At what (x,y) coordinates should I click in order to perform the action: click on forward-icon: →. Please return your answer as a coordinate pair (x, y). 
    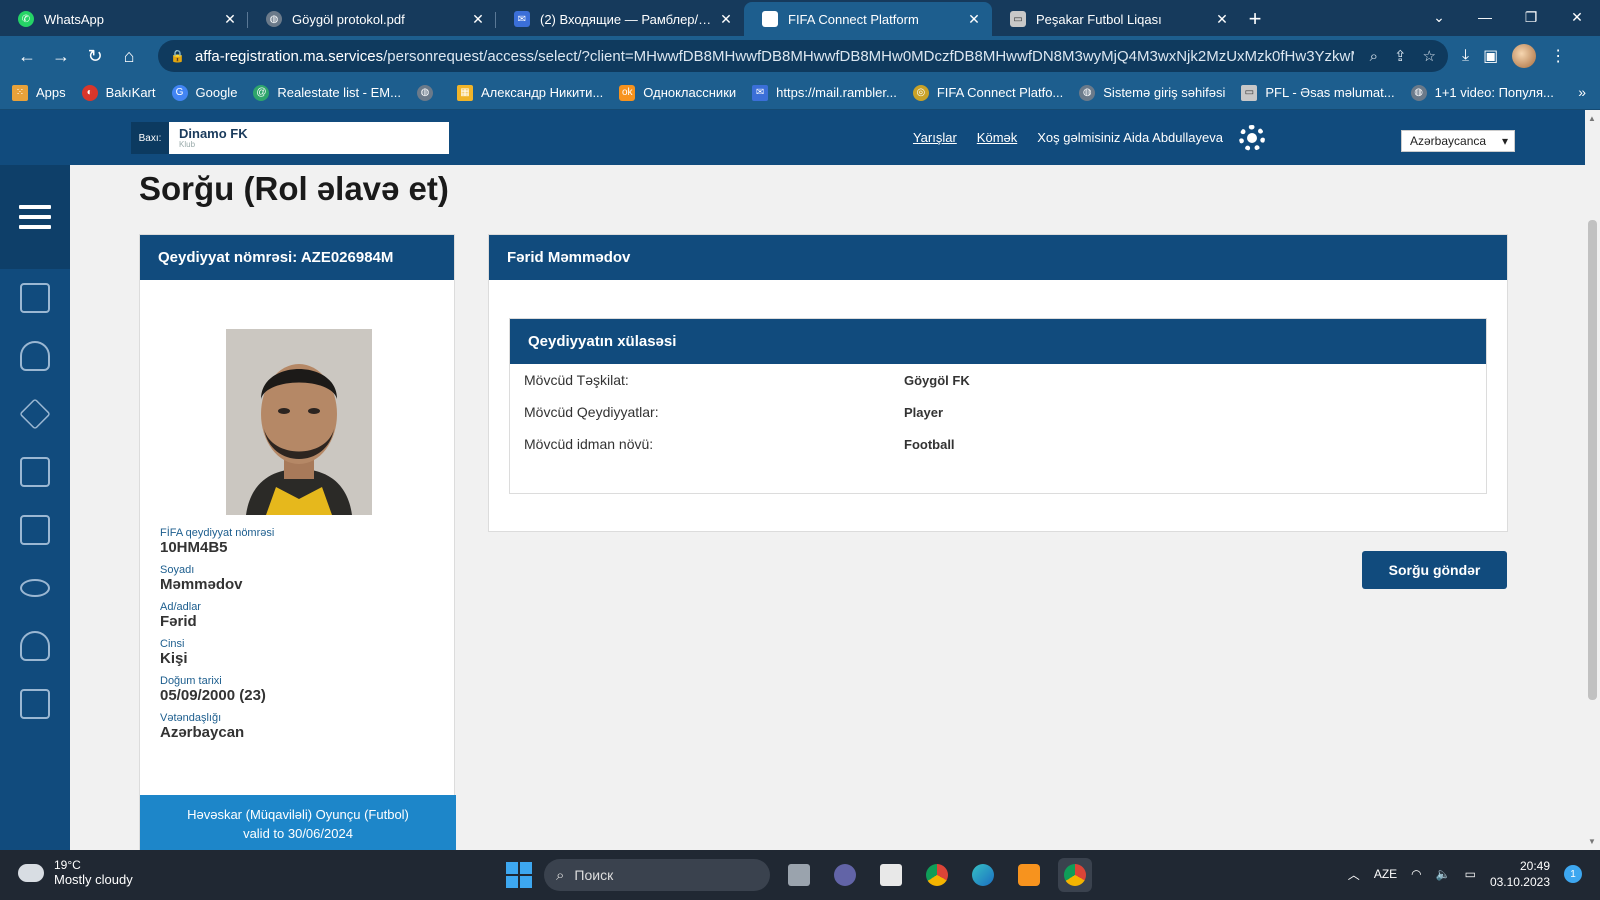
    Looking at the image, I should click on (61, 56).